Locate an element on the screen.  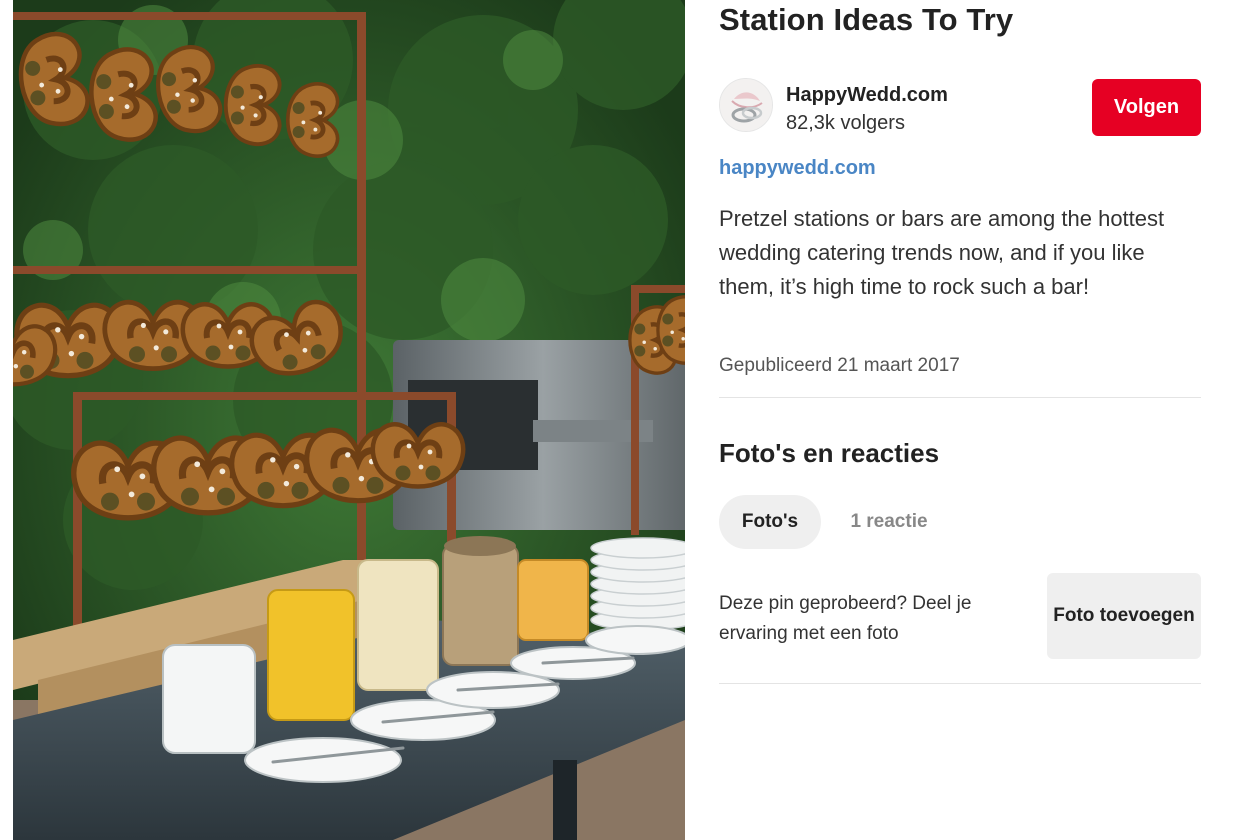
ring-avatar-icon is located at coordinates (746, 105).